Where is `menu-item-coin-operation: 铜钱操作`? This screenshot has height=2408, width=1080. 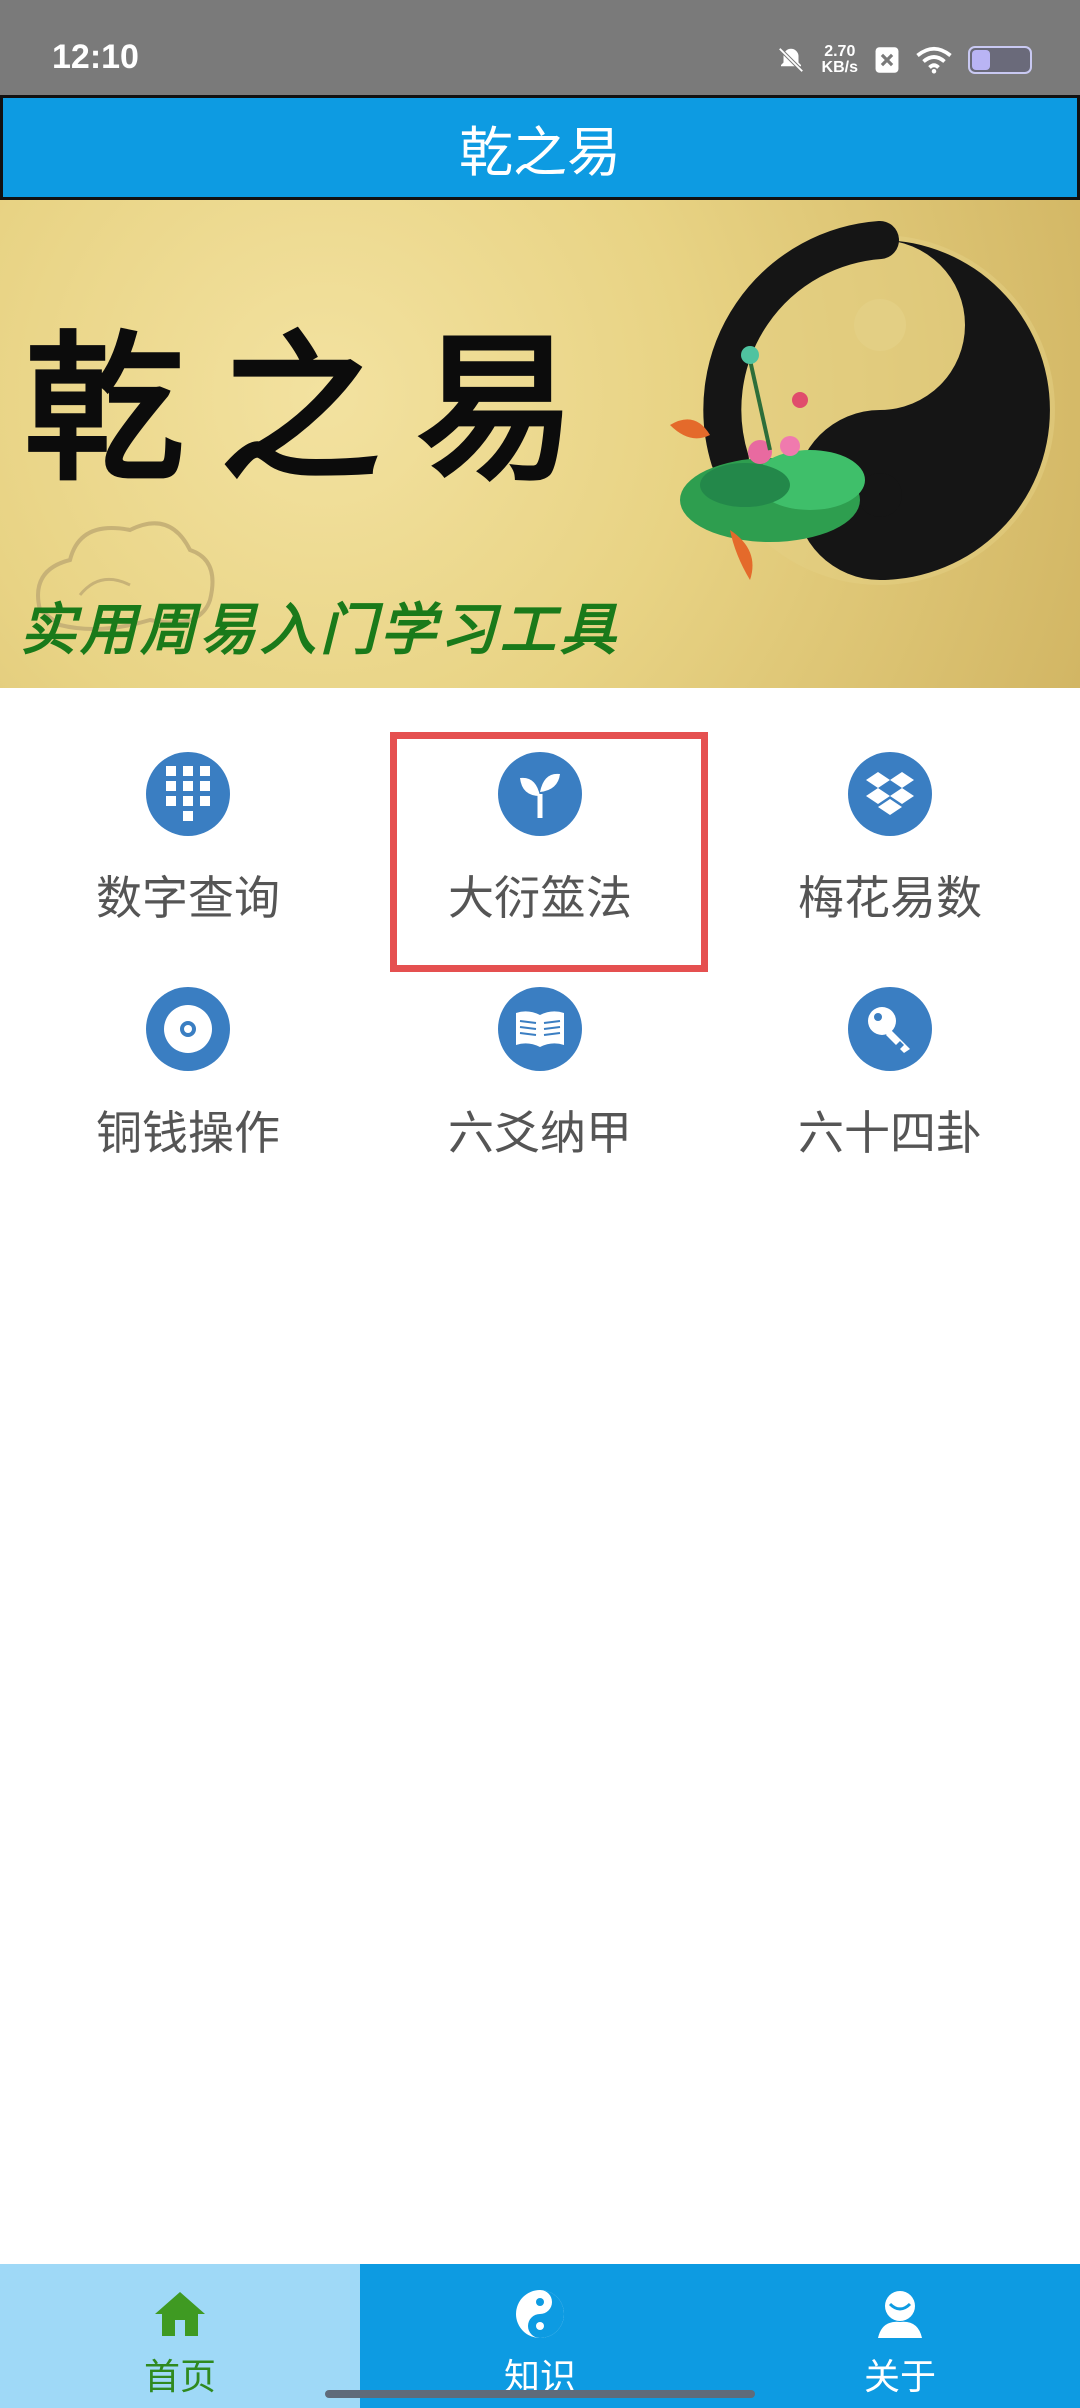 menu-item-coin-operation: 铜钱操作 is located at coordinates (188, 1059).